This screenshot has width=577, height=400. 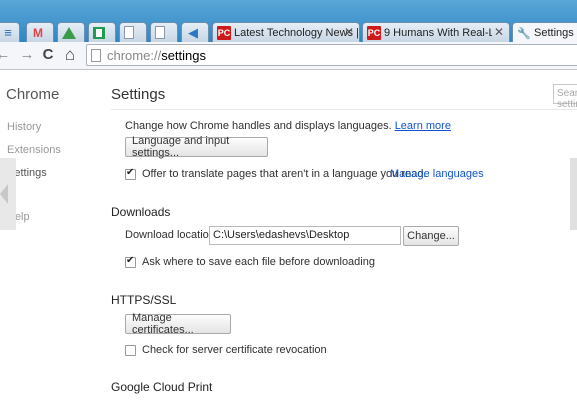 I want to click on https-heading: HTTPS/SSL, so click(x=144, y=300).